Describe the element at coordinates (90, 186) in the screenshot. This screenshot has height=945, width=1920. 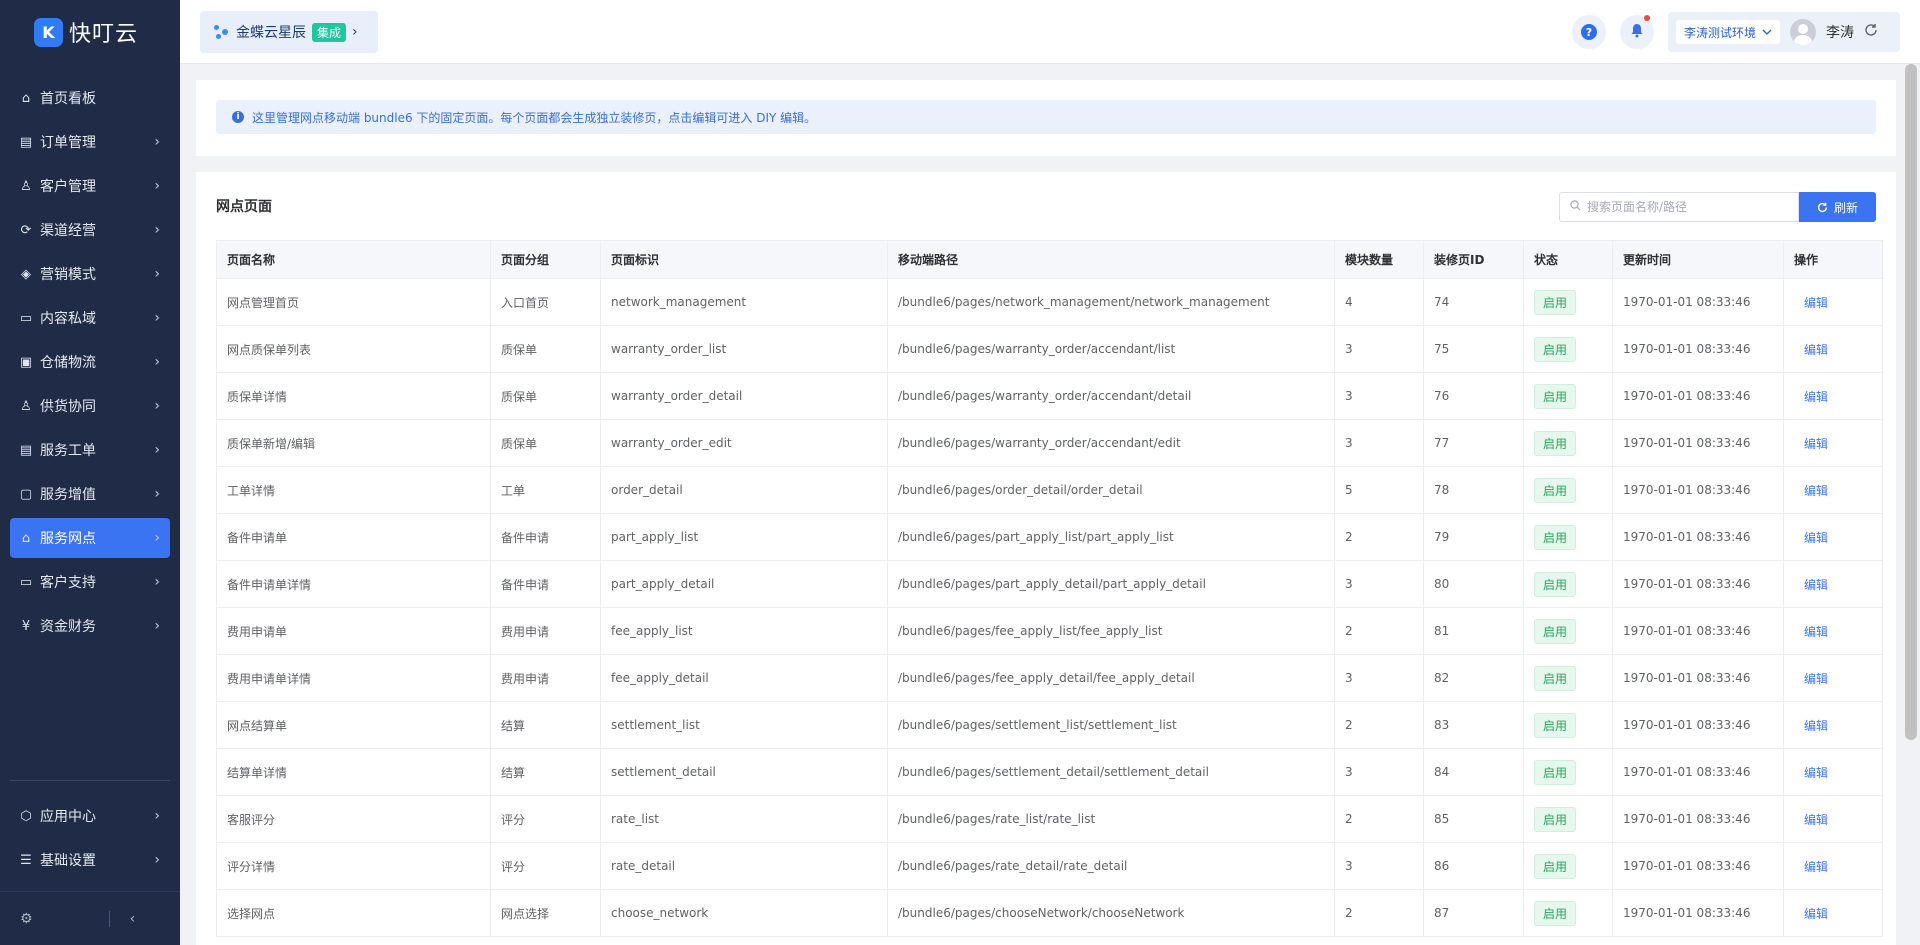
I see `sidebar-item-user: ♙ 客户管理 ›` at that location.